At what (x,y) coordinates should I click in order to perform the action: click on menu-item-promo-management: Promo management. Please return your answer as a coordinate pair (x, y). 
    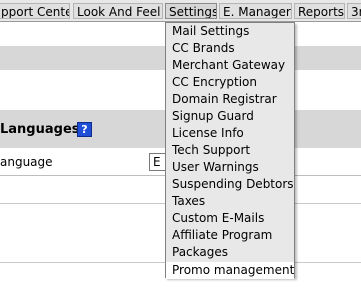
    Looking at the image, I should click on (230, 270).